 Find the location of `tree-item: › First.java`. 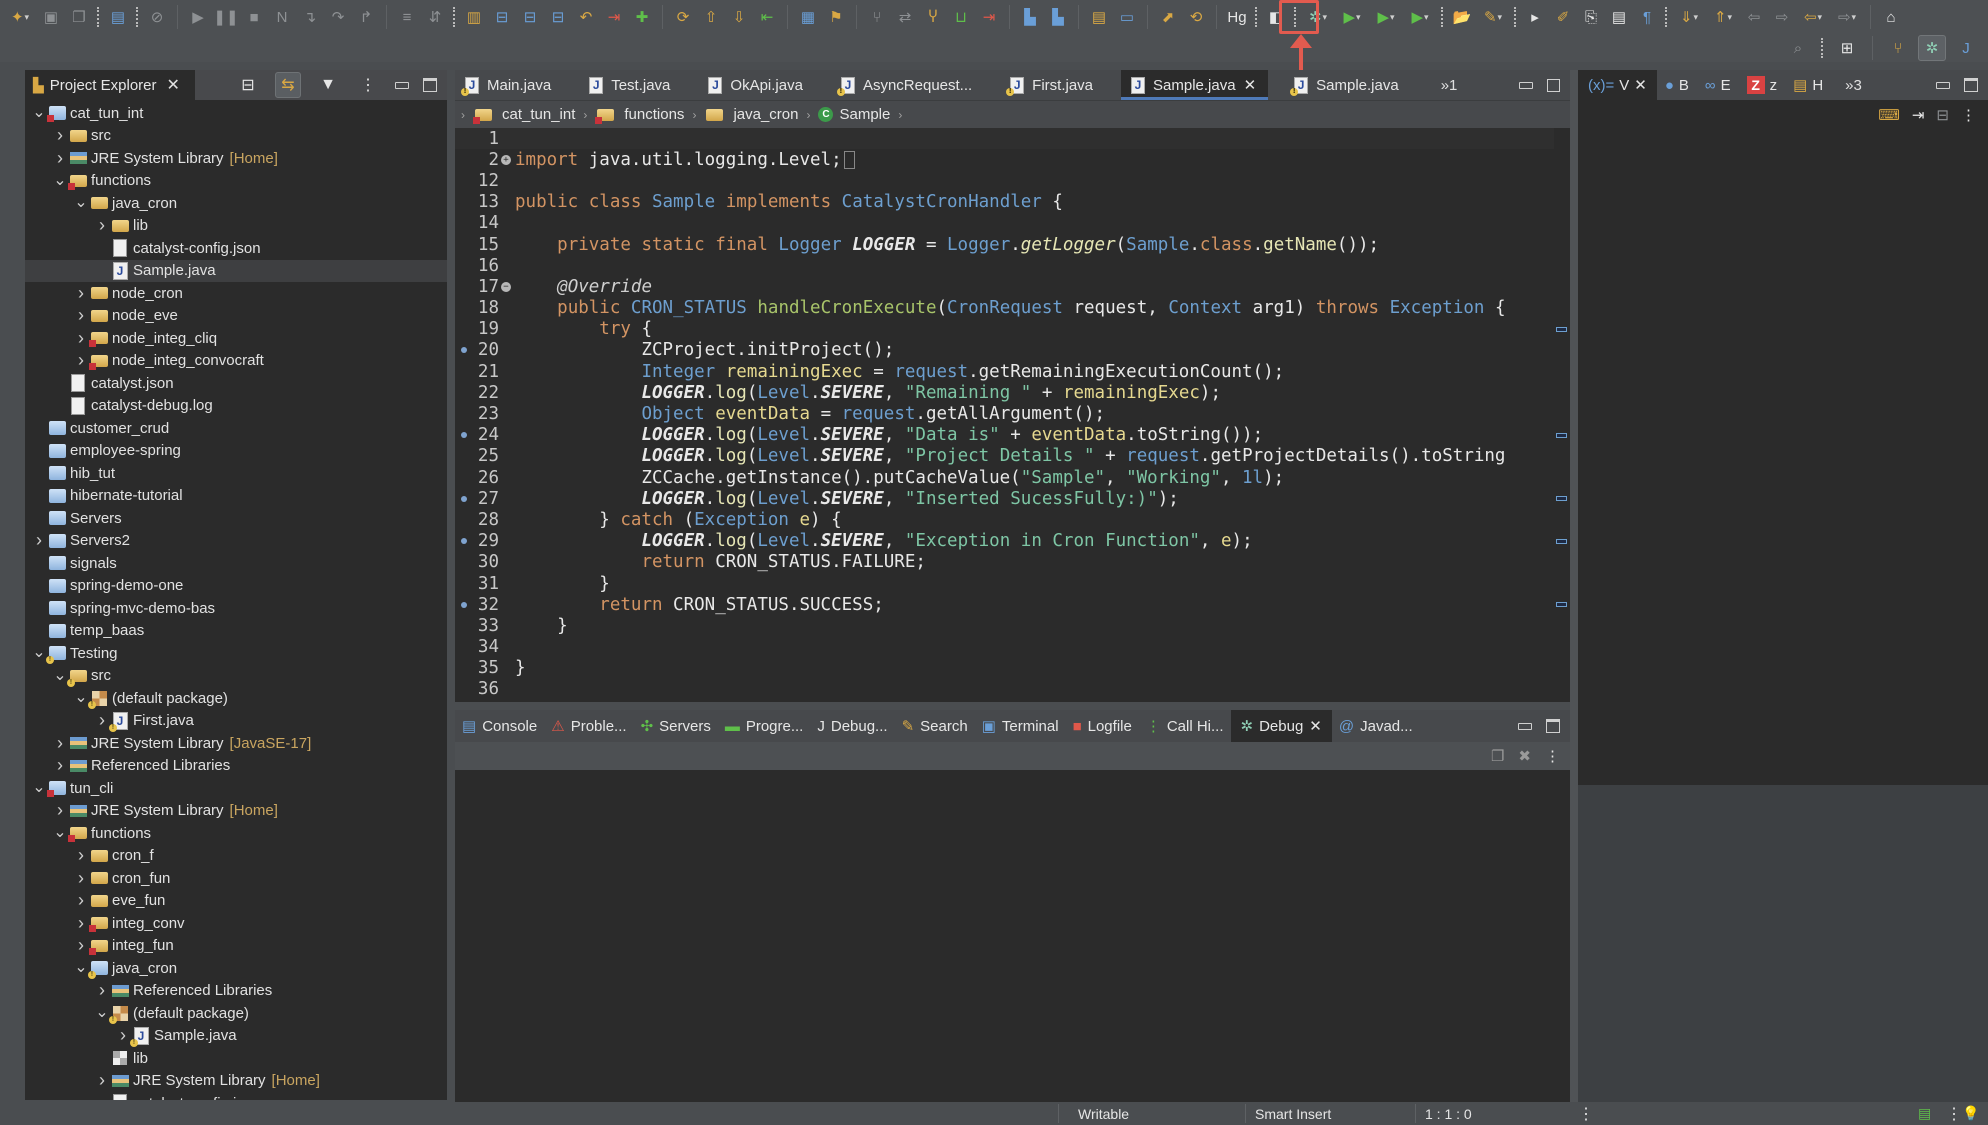

tree-item: › First.java is located at coordinates (236, 721).